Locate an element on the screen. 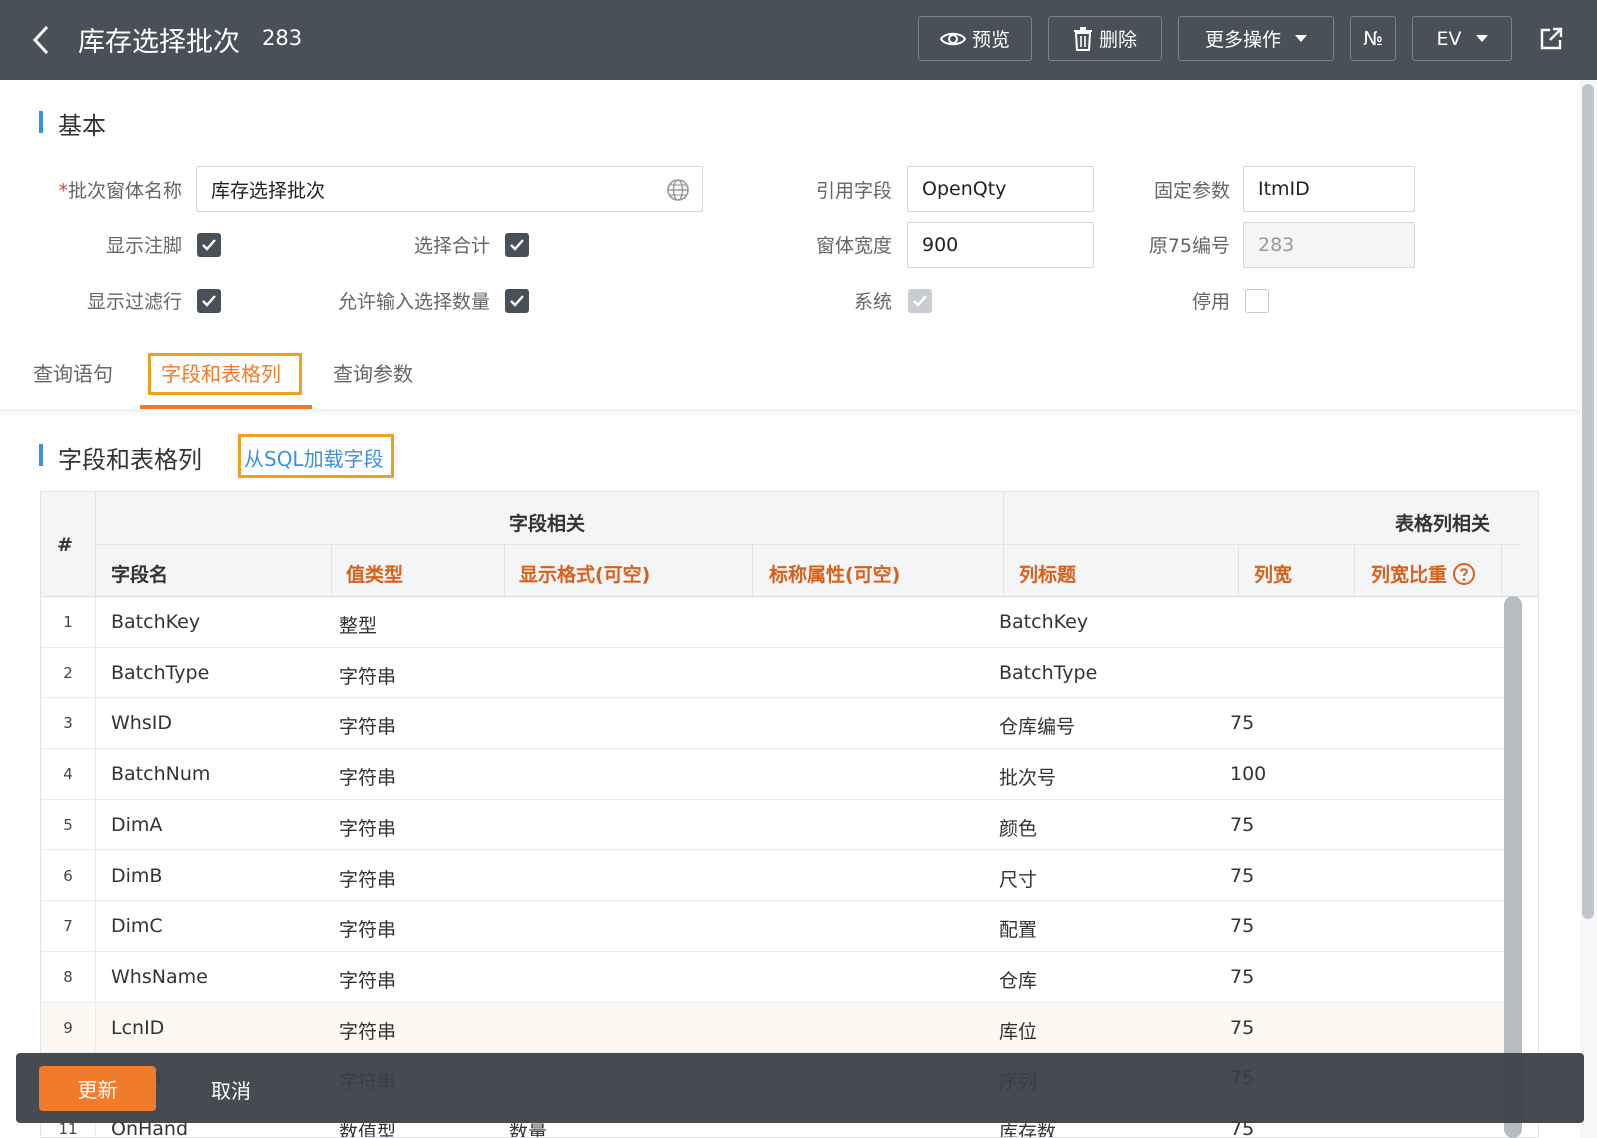  column-title-cell: 仓库 is located at coordinates (1018, 979).